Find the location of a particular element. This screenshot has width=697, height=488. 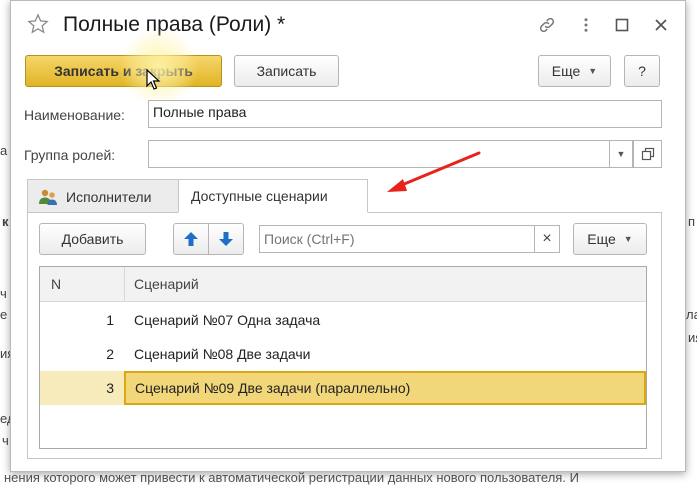

cursor-highlight is located at coordinates (159, 67).